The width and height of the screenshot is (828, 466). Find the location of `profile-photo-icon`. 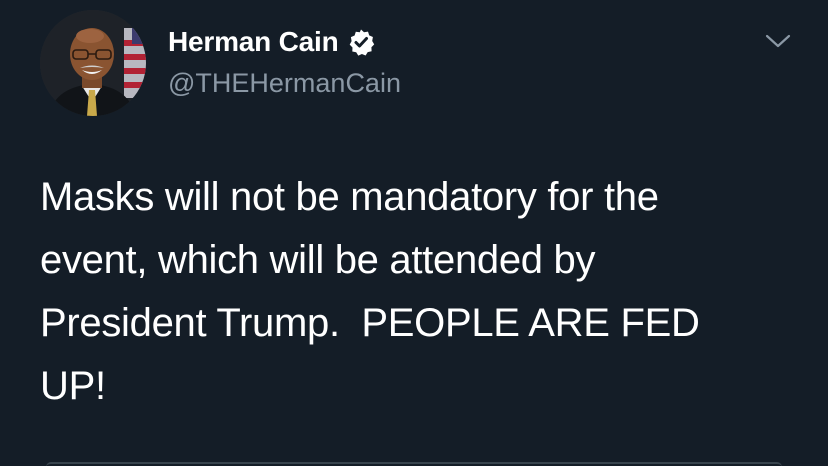

profile-photo-icon is located at coordinates (93, 63).